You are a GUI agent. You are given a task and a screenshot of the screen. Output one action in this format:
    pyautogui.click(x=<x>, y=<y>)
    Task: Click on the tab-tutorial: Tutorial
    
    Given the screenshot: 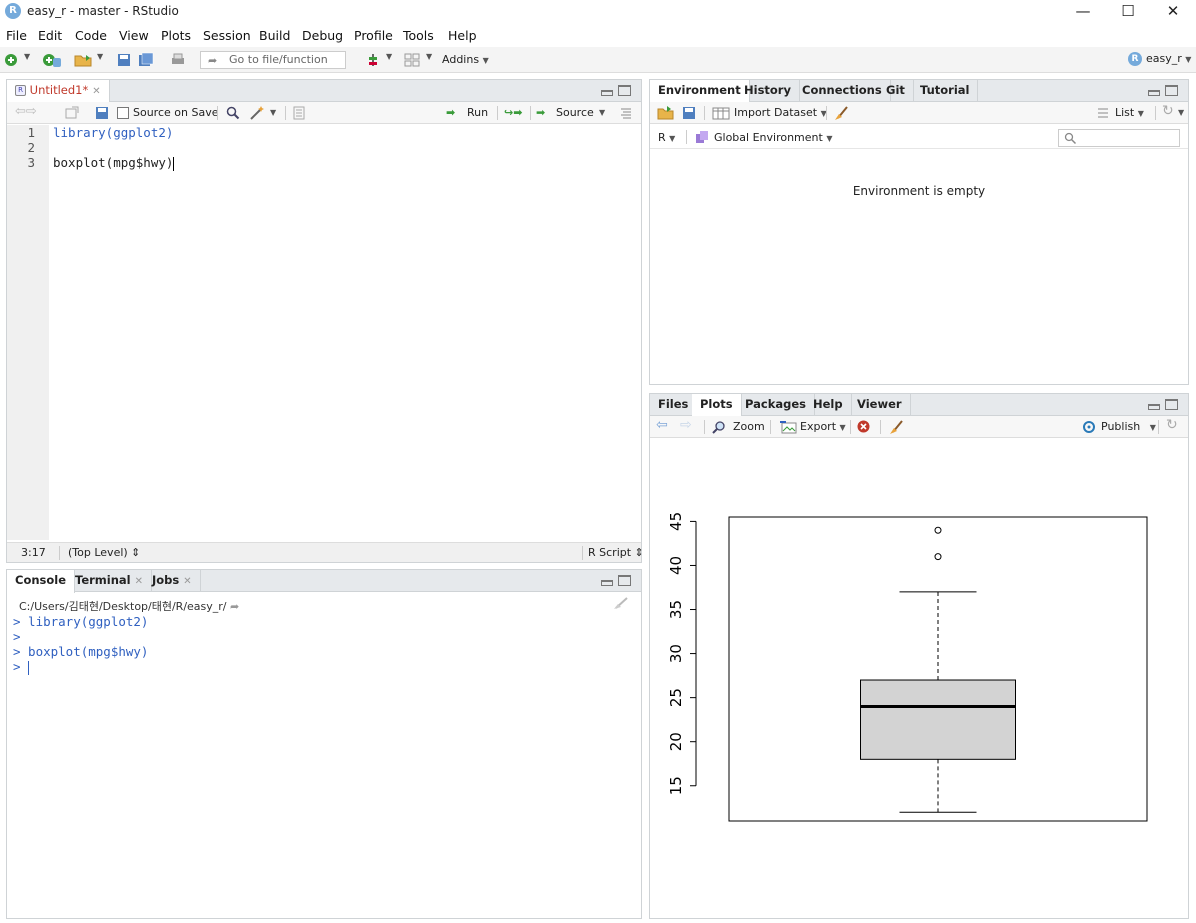 What is the action you would take?
    pyautogui.click(x=945, y=91)
    